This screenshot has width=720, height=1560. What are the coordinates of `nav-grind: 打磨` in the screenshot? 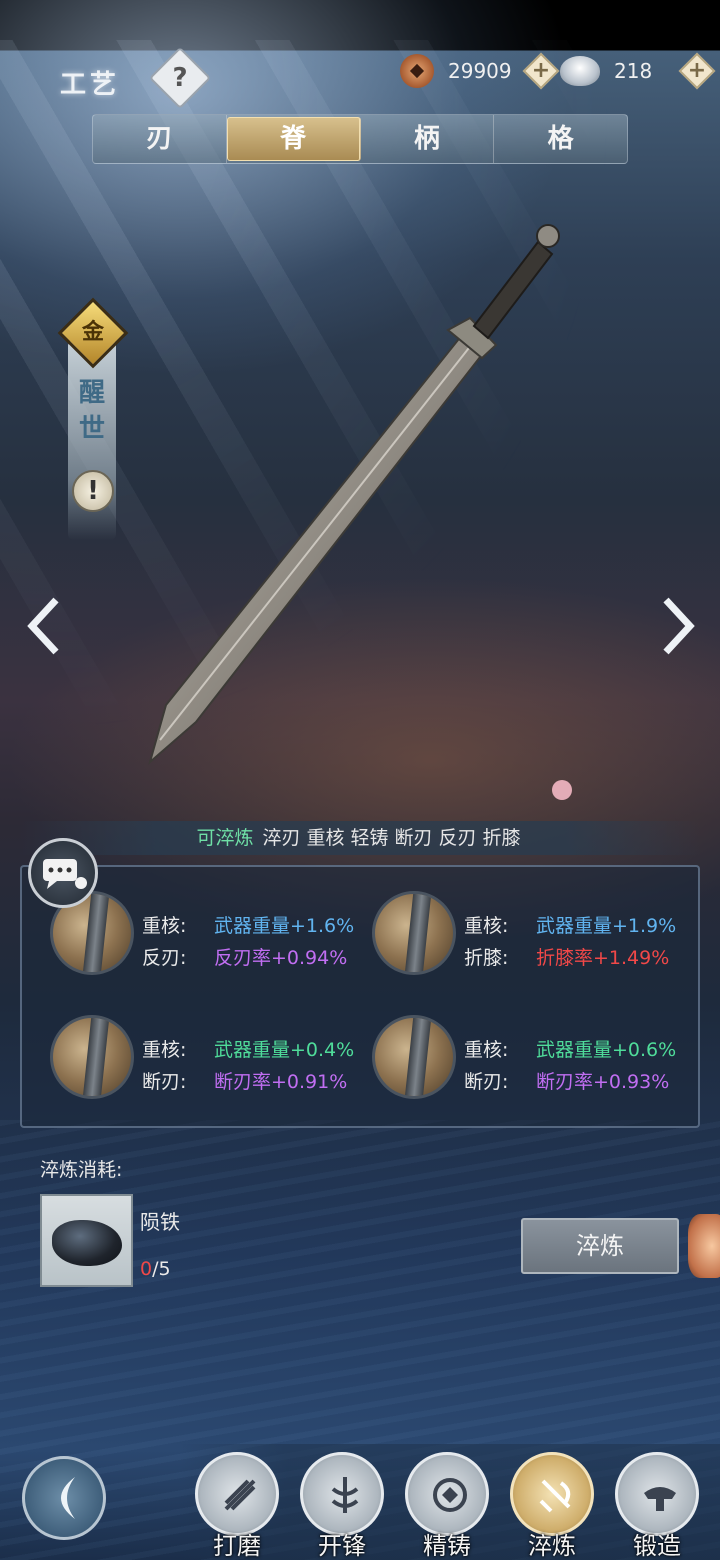 It's located at (237, 1506).